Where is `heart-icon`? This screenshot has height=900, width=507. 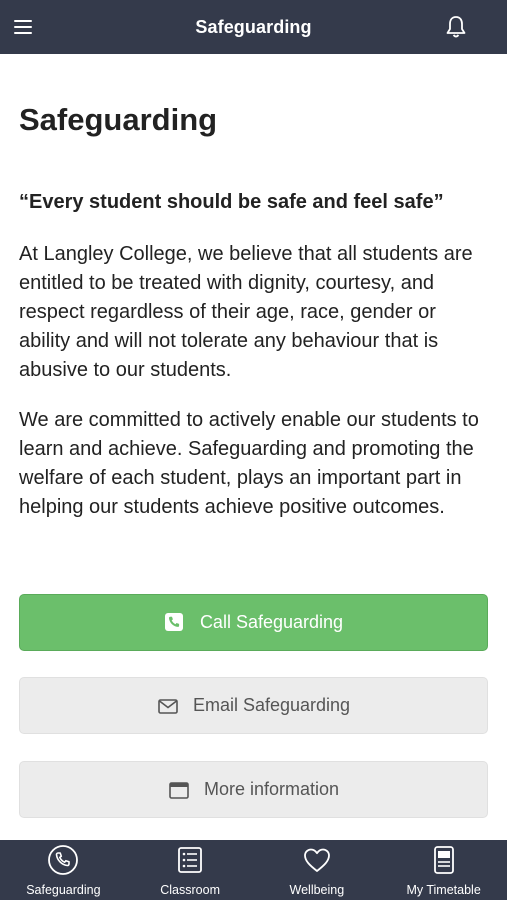 heart-icon is located at coordinates (317, 860).